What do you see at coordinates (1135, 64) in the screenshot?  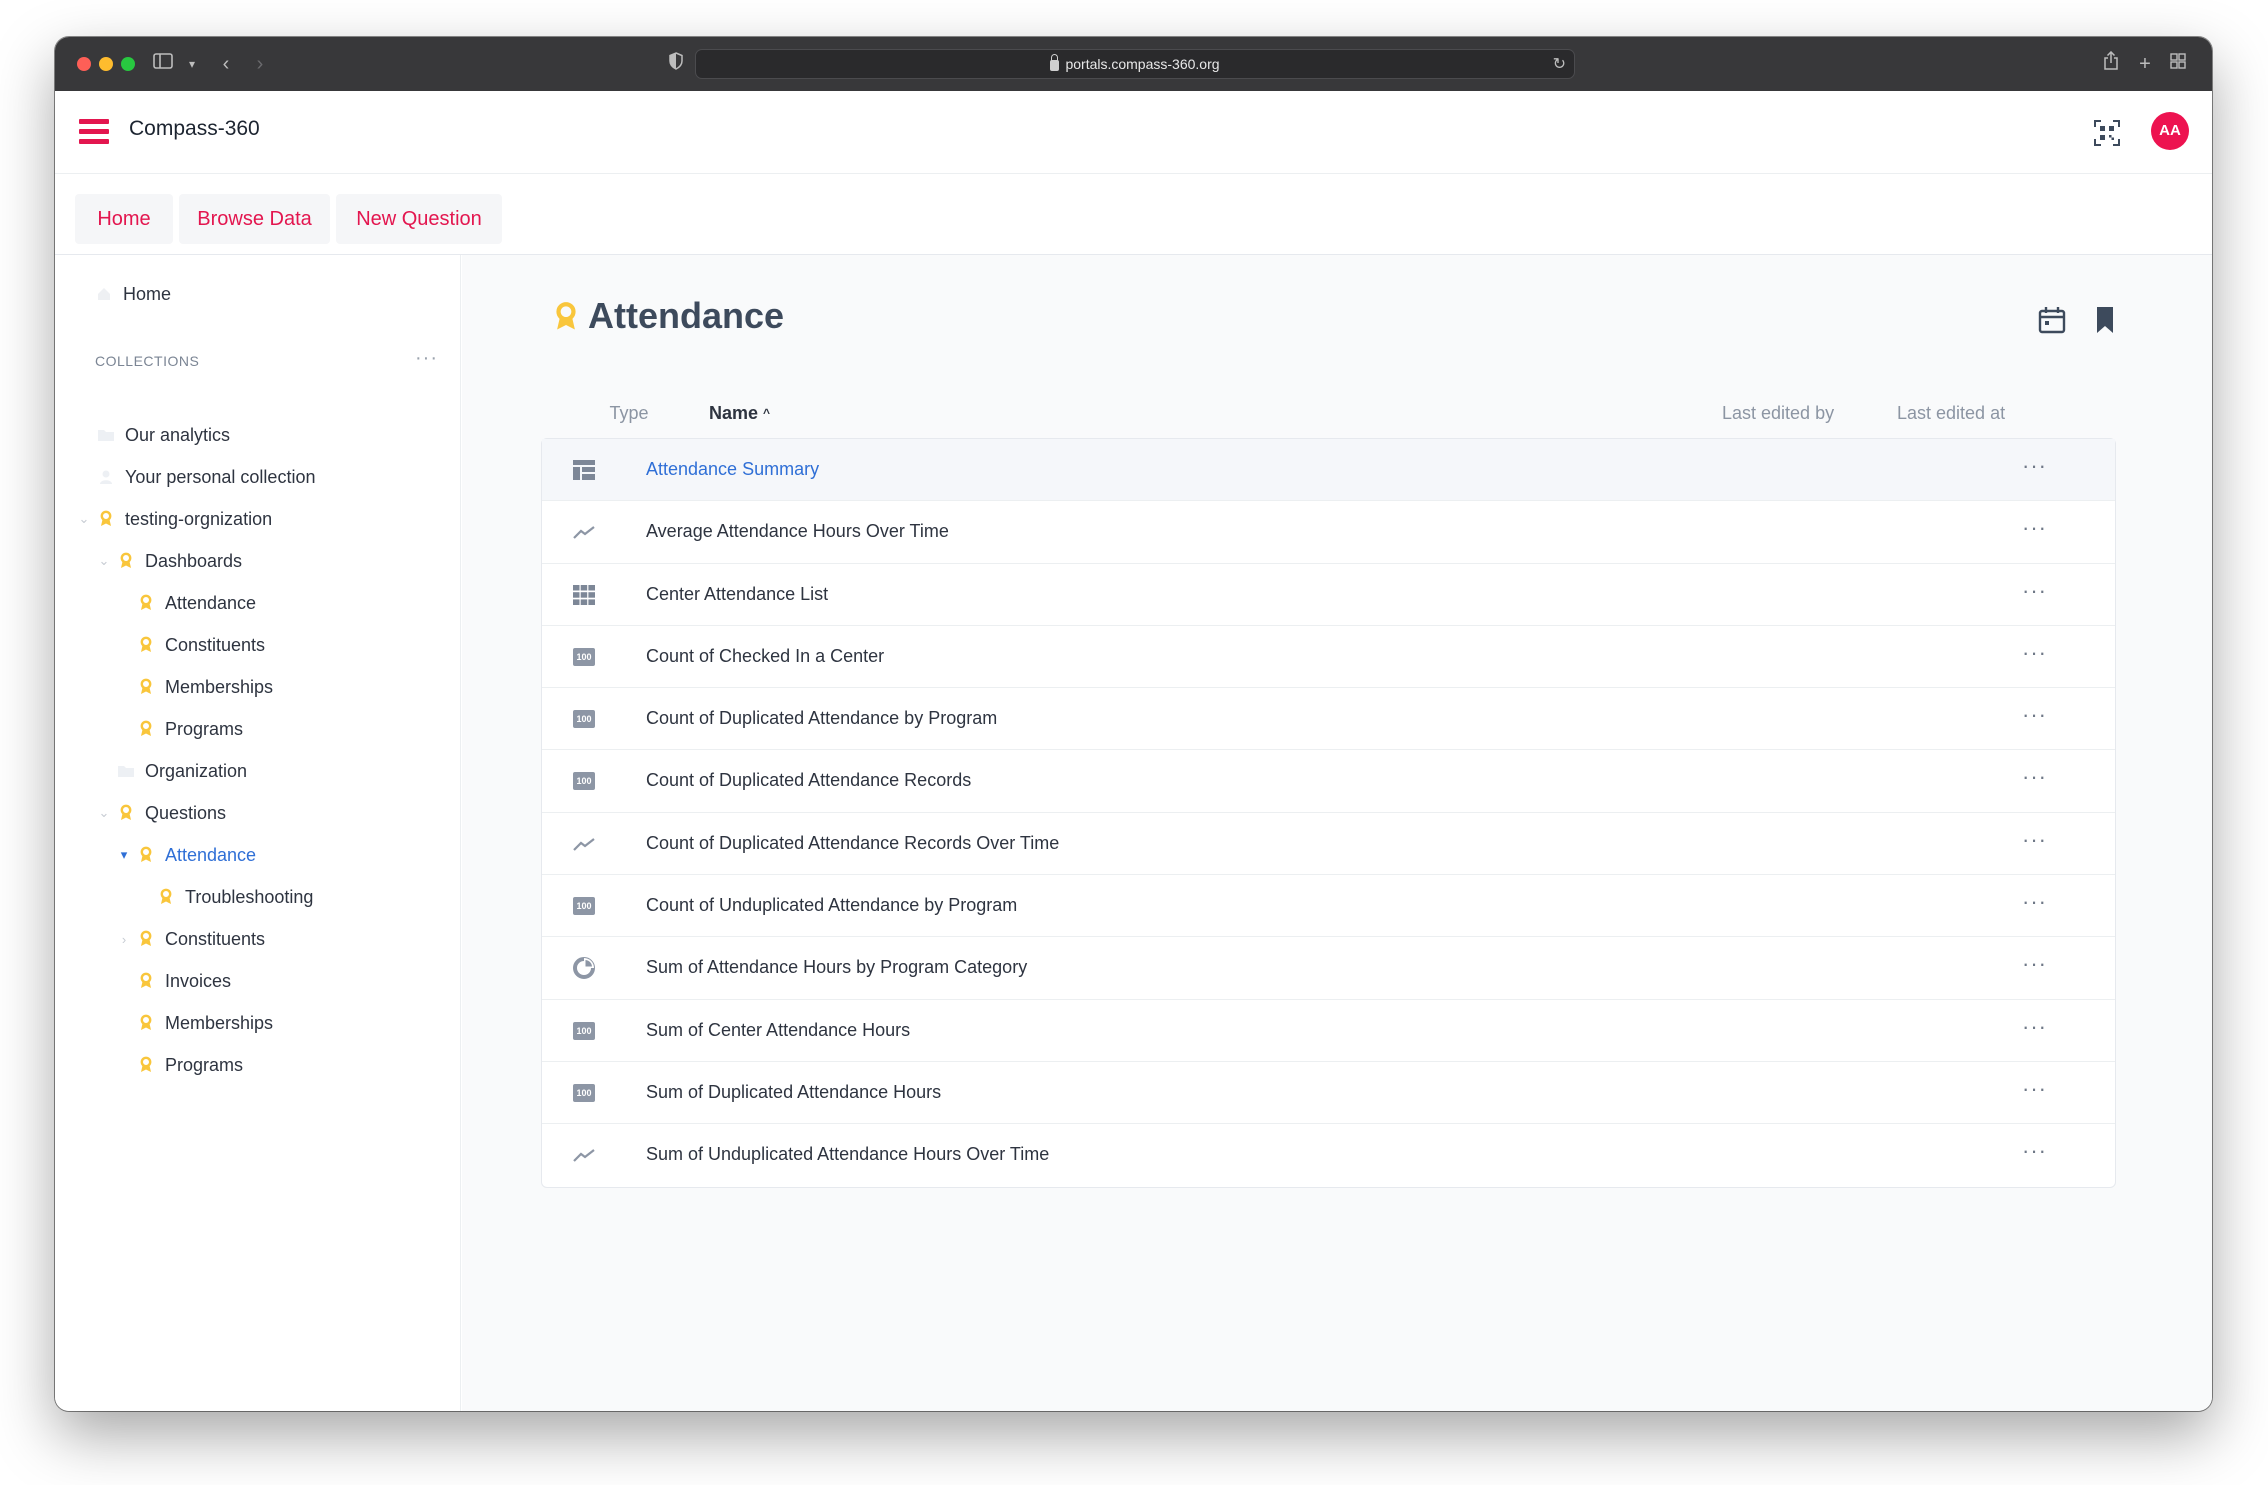 I see `address-bar: portals.compass-360.org ↻` at bounding box center [1135, 64].